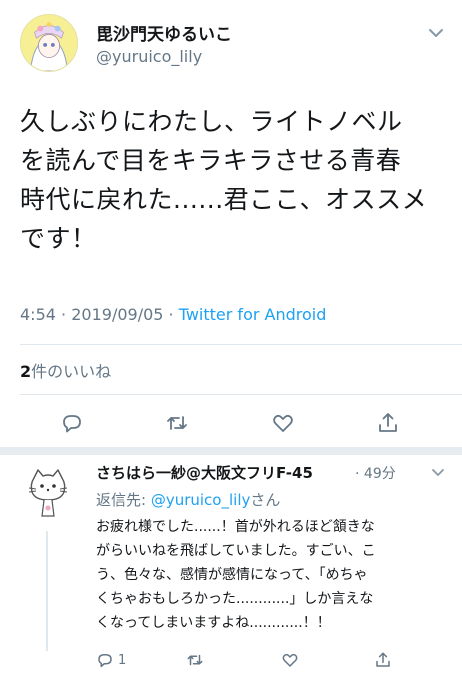 The image size is (462, 680). I want to click on replying-to-prefix: 返信先:, so click(123, 500).